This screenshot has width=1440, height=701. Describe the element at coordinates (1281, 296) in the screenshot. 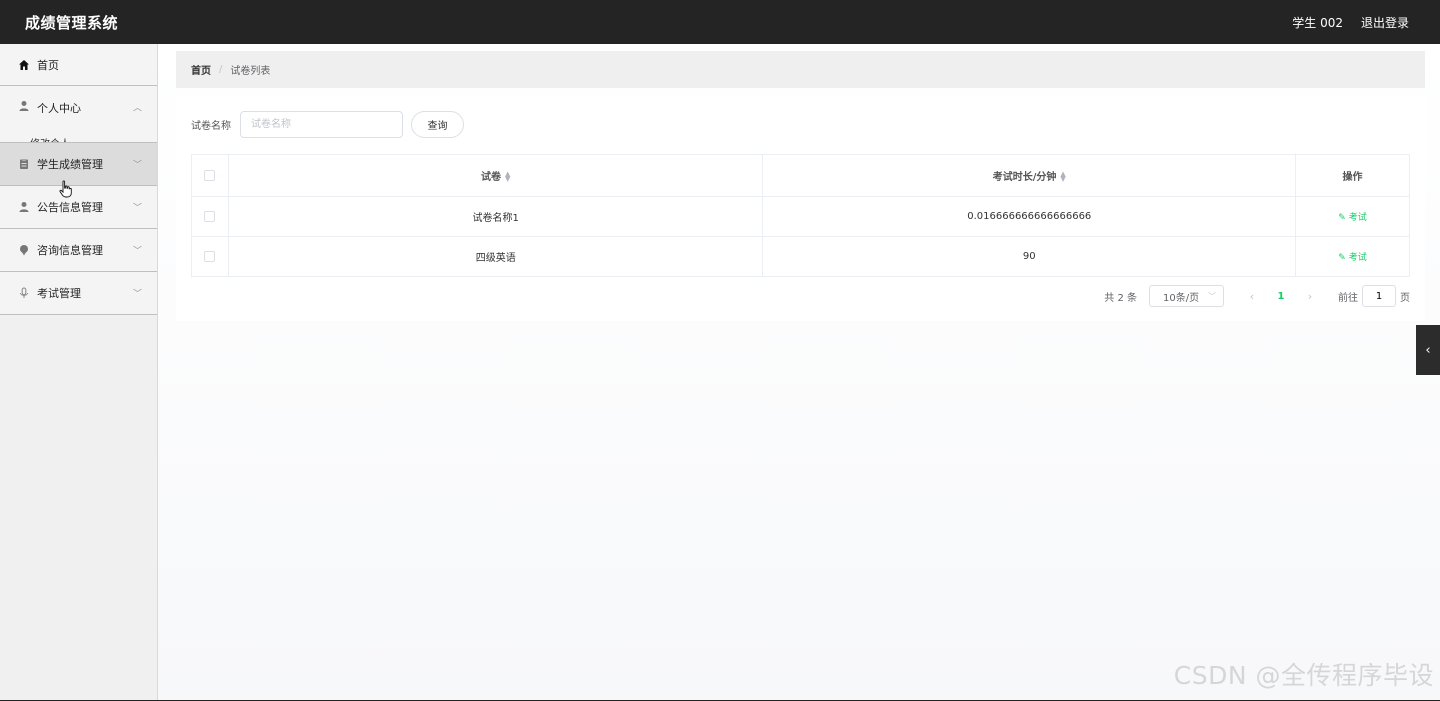

I see `page-number-current: 1` at that location.